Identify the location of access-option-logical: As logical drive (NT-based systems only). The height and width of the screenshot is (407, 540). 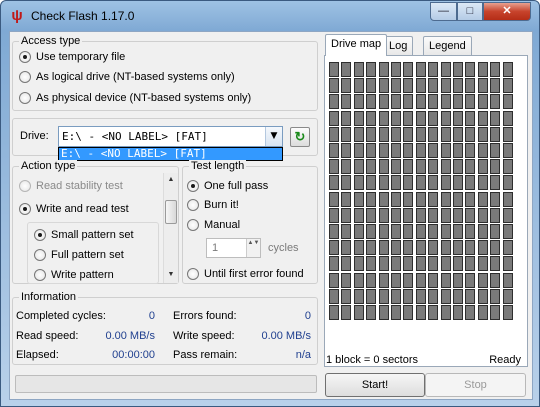
(127, 77).